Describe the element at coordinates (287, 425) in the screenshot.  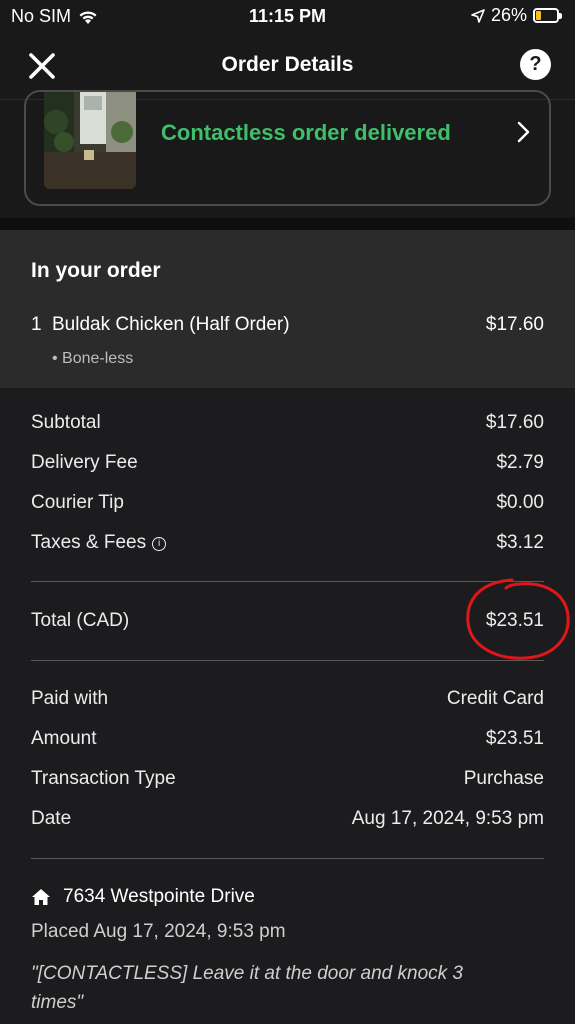
I see `subtotal-row: Subtotal $17.60` at that location.